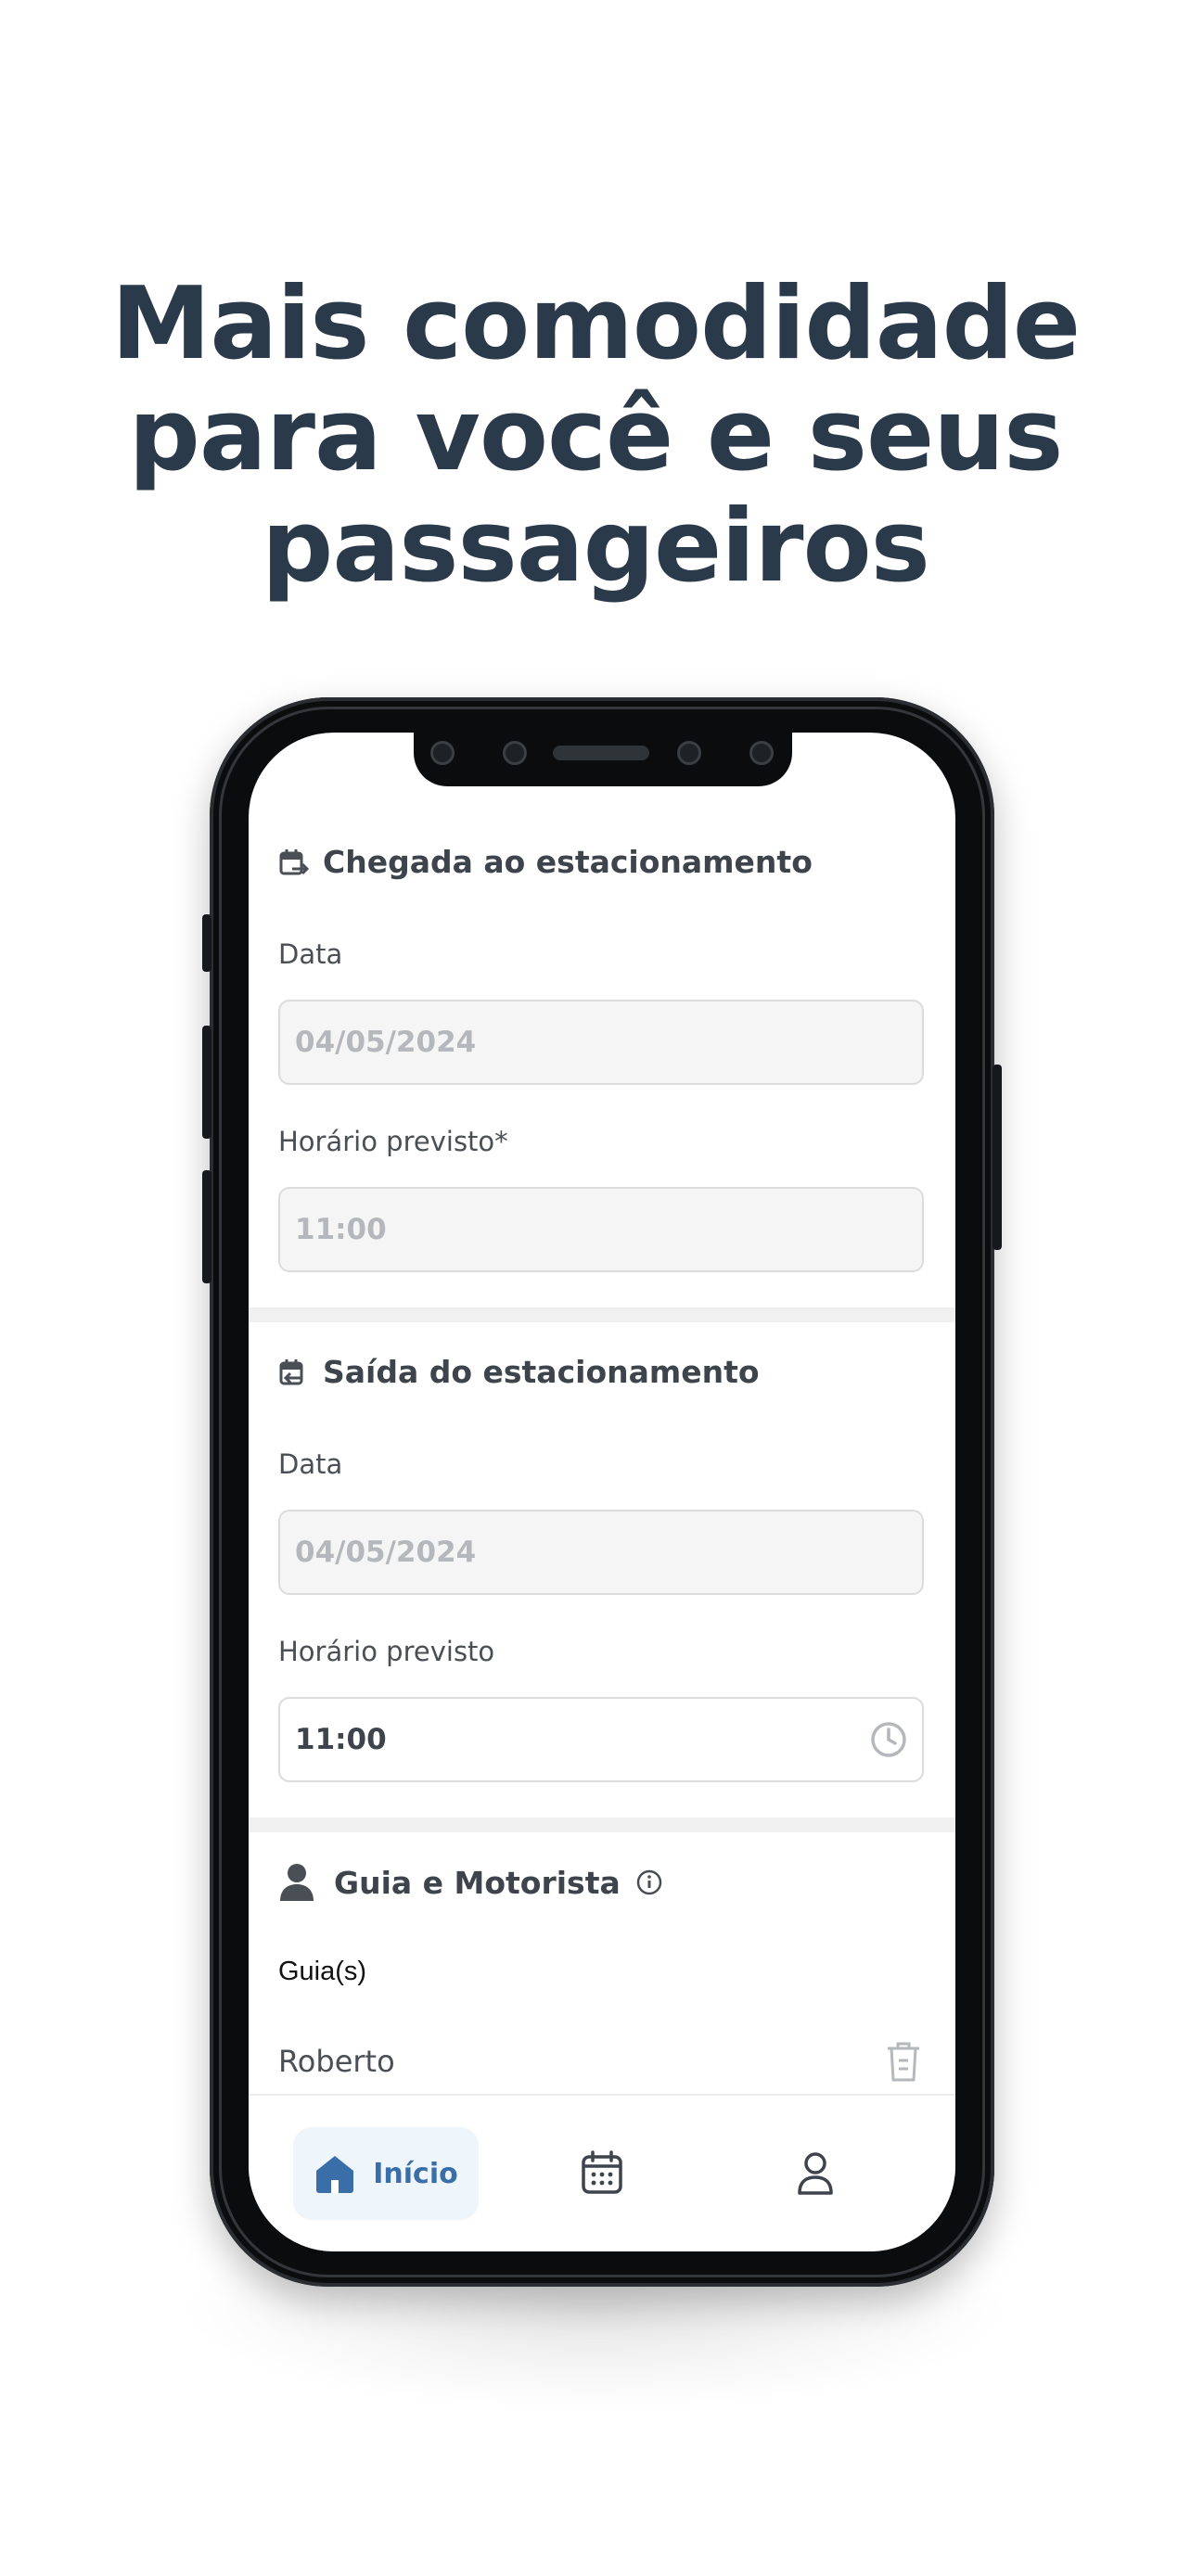 The height and width of the screenshot is (2576, 1191). I want to click on calendar-arrow-left-icon, so click(294, 1372).